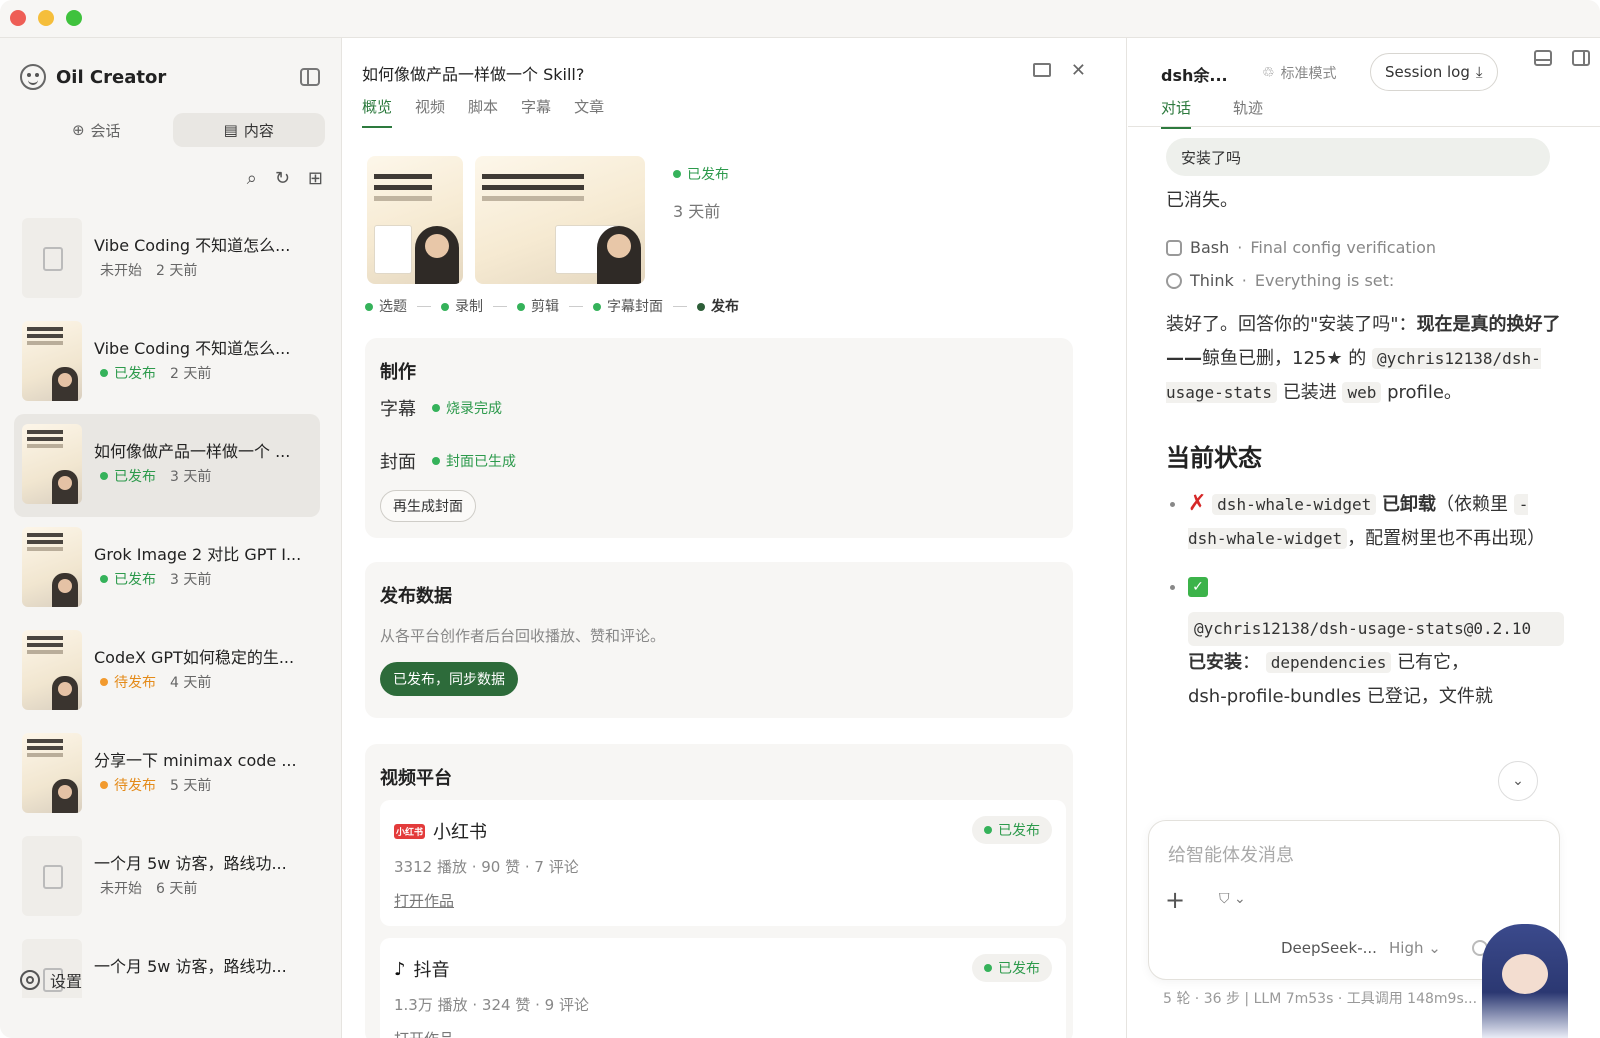 This screenshot has width=1600, height=1038. Describe the element at coordinates (483, 112) in the screenshot. I see `tab-script: 脚本` at that location.